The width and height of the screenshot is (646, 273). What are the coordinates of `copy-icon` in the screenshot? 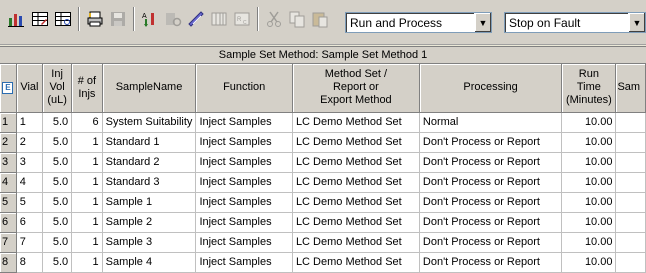 It's located at (297, 19).